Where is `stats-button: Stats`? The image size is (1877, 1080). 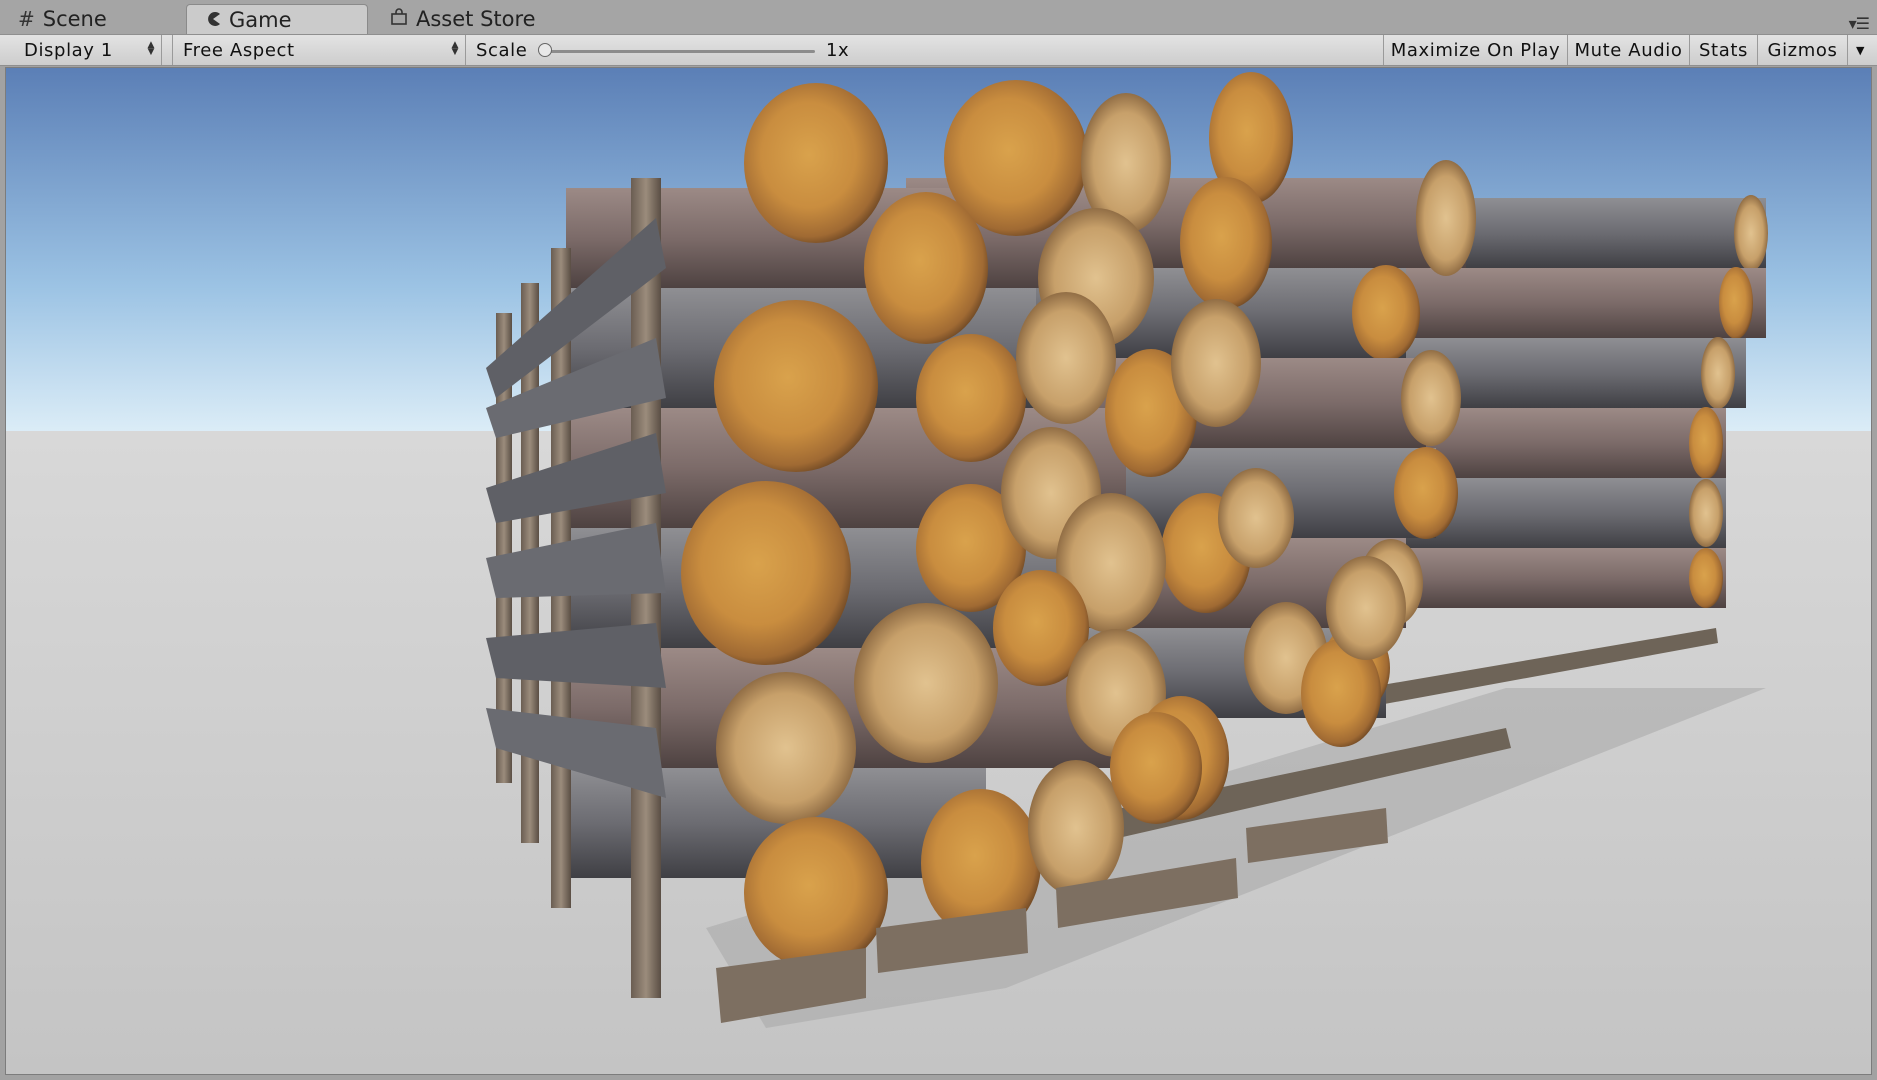
stats-button: Stats is located at coordinates (1723, 50).